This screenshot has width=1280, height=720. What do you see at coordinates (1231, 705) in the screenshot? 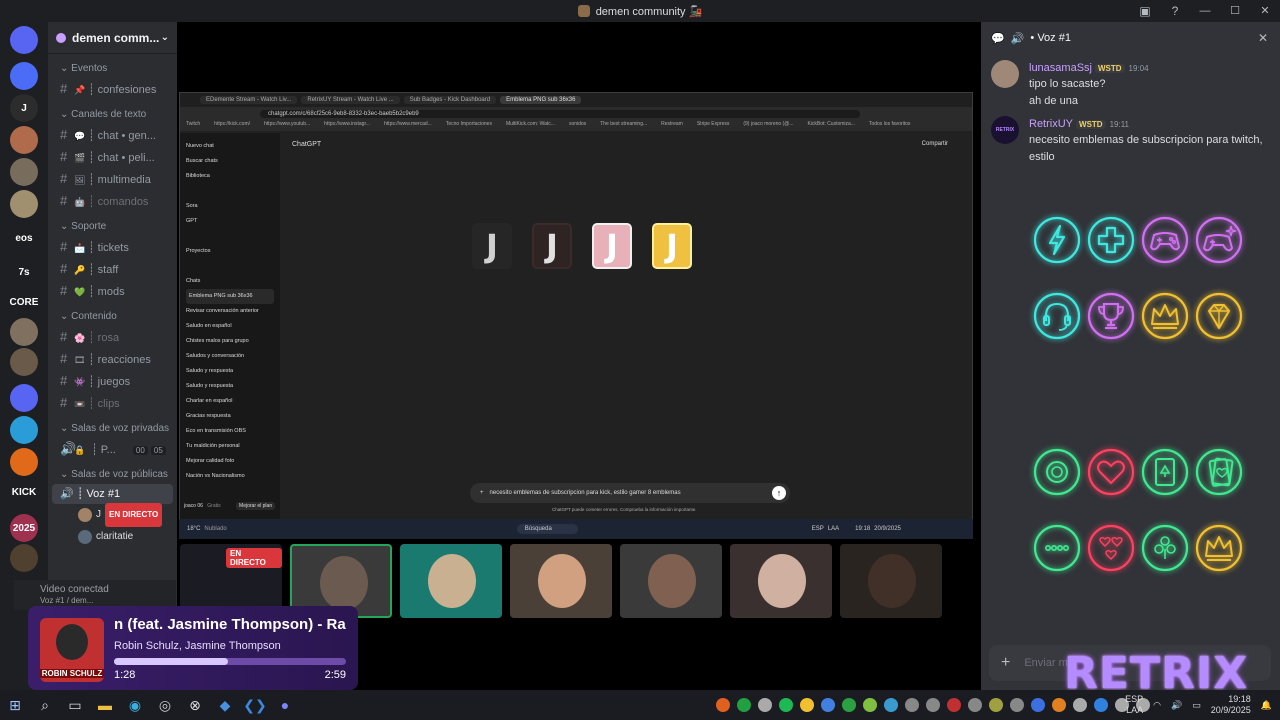
I see `tray-clock: 19:18 20/9/2025` at bounding box center [1231, 705].